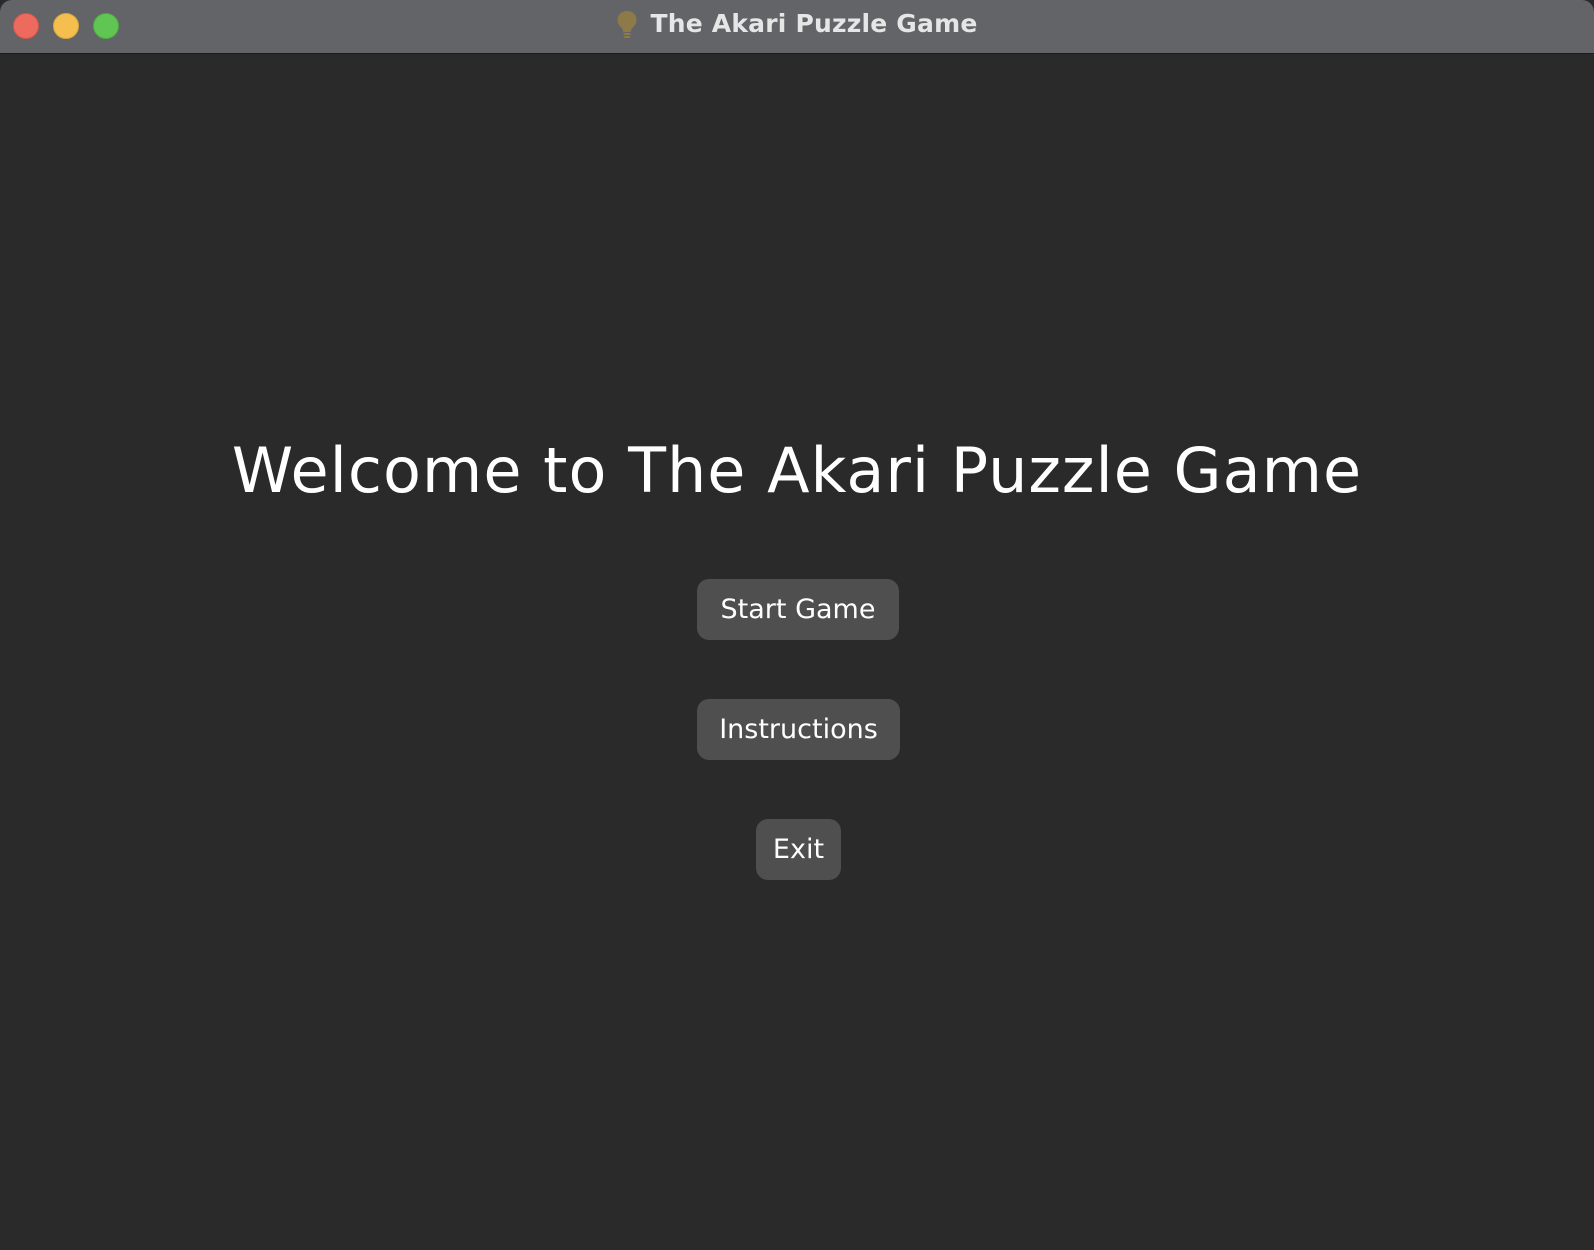 Image resolution: width=1594 pixels, height=1250 pixels. I want to click on start-game-button: Start Game, so click(798, 609).